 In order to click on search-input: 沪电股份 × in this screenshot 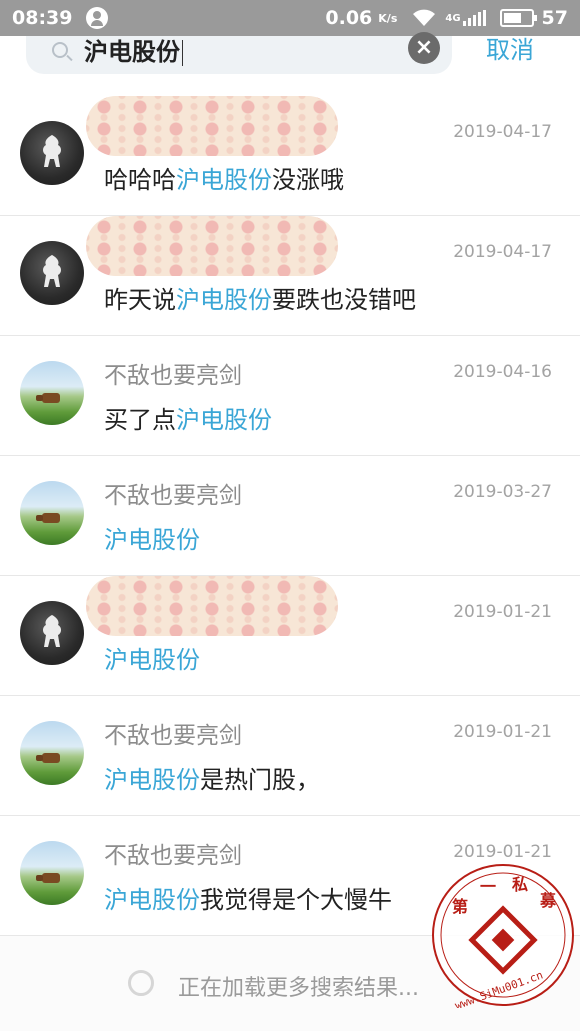, I will do `click(239, 53)`.